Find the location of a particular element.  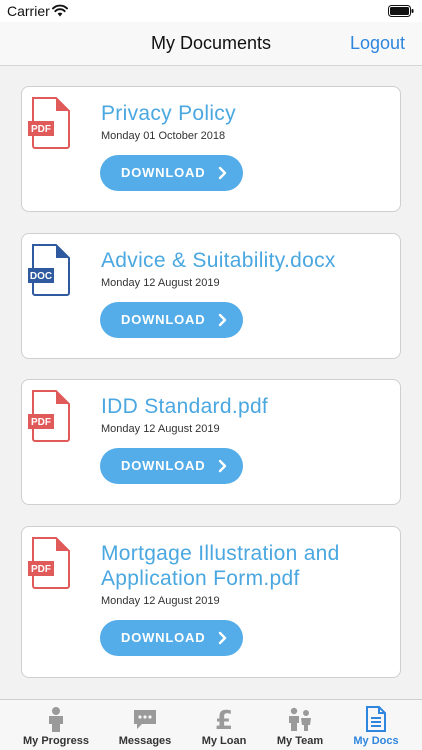

tab-my-progress: My Progress is located at coordinates (56, 725).